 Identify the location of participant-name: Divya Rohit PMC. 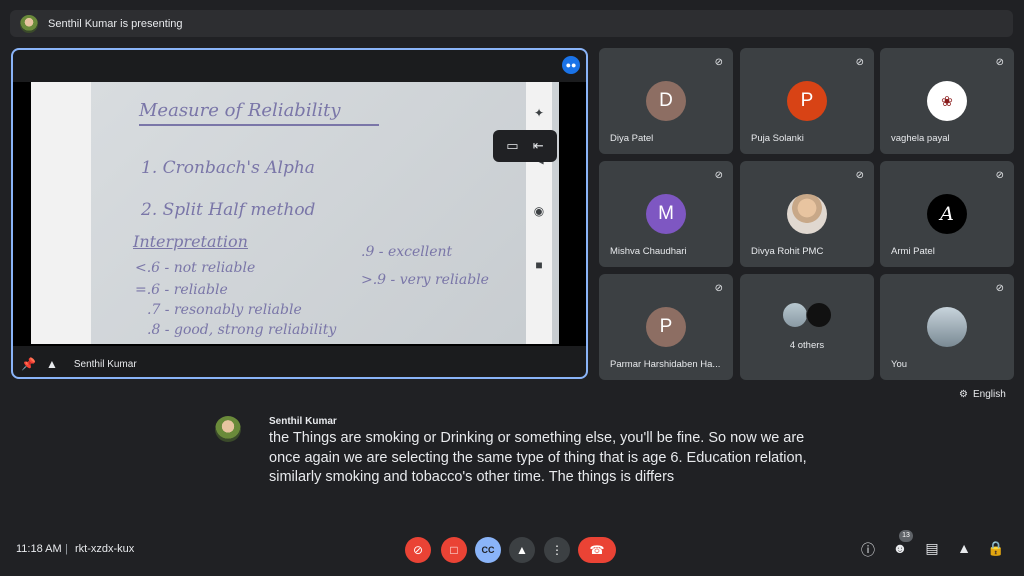
(787, 251).